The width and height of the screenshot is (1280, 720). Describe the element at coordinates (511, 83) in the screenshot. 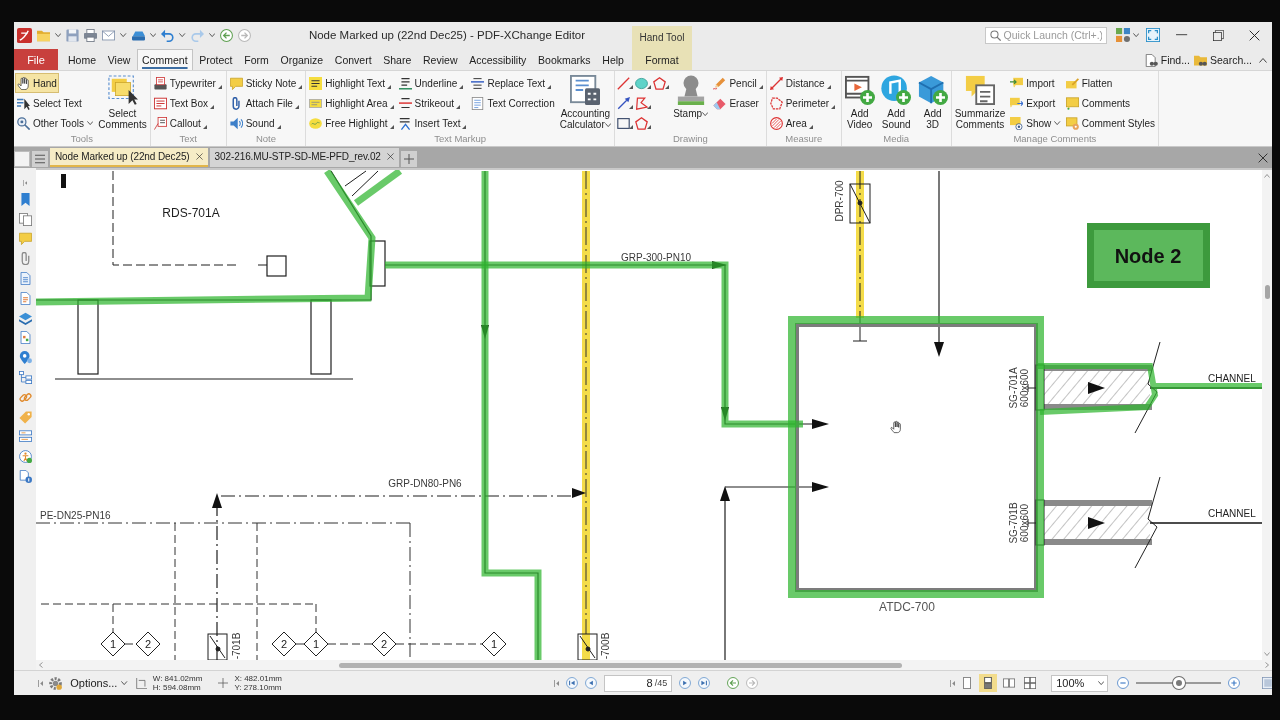

I see `ribbon-tool-button: Replace Text` at that location.